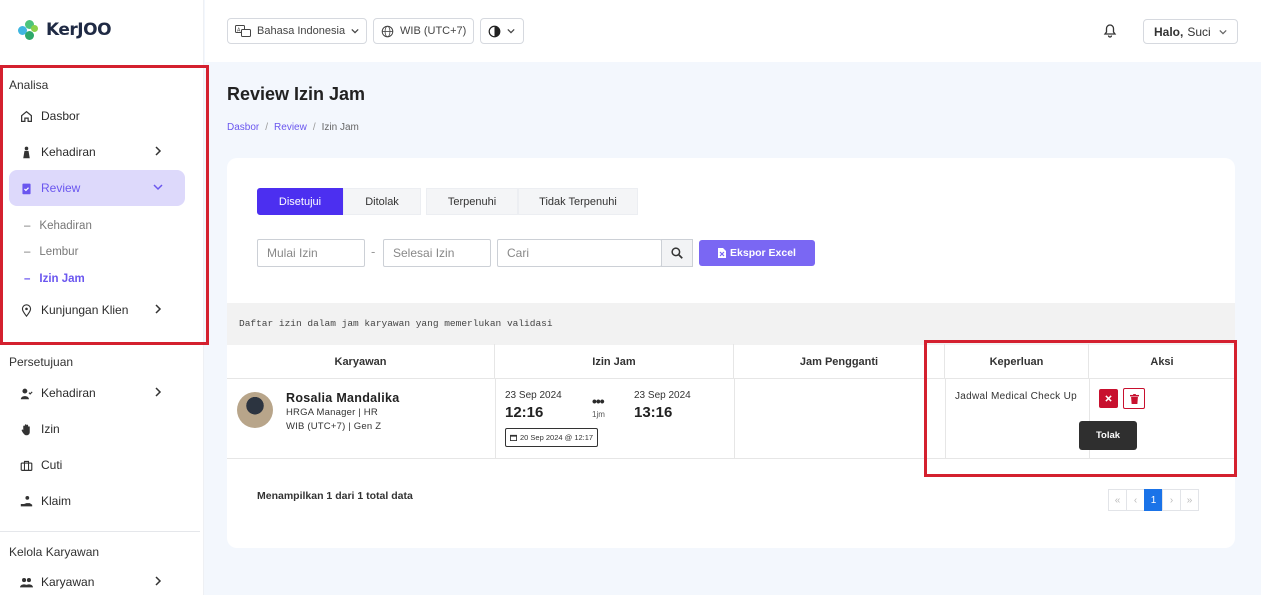 This screenshot has width=1261, height=595. Describe the element at coordinates (255, 410) in the screenshot. I see `avatar` at that location.